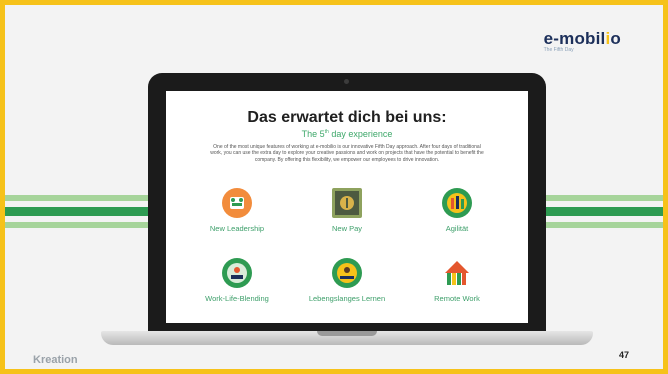  What do you see at coordinates (457, 228) in the screenshot?
I see `feature-label: Agilität` at bounding box center [457, 228].